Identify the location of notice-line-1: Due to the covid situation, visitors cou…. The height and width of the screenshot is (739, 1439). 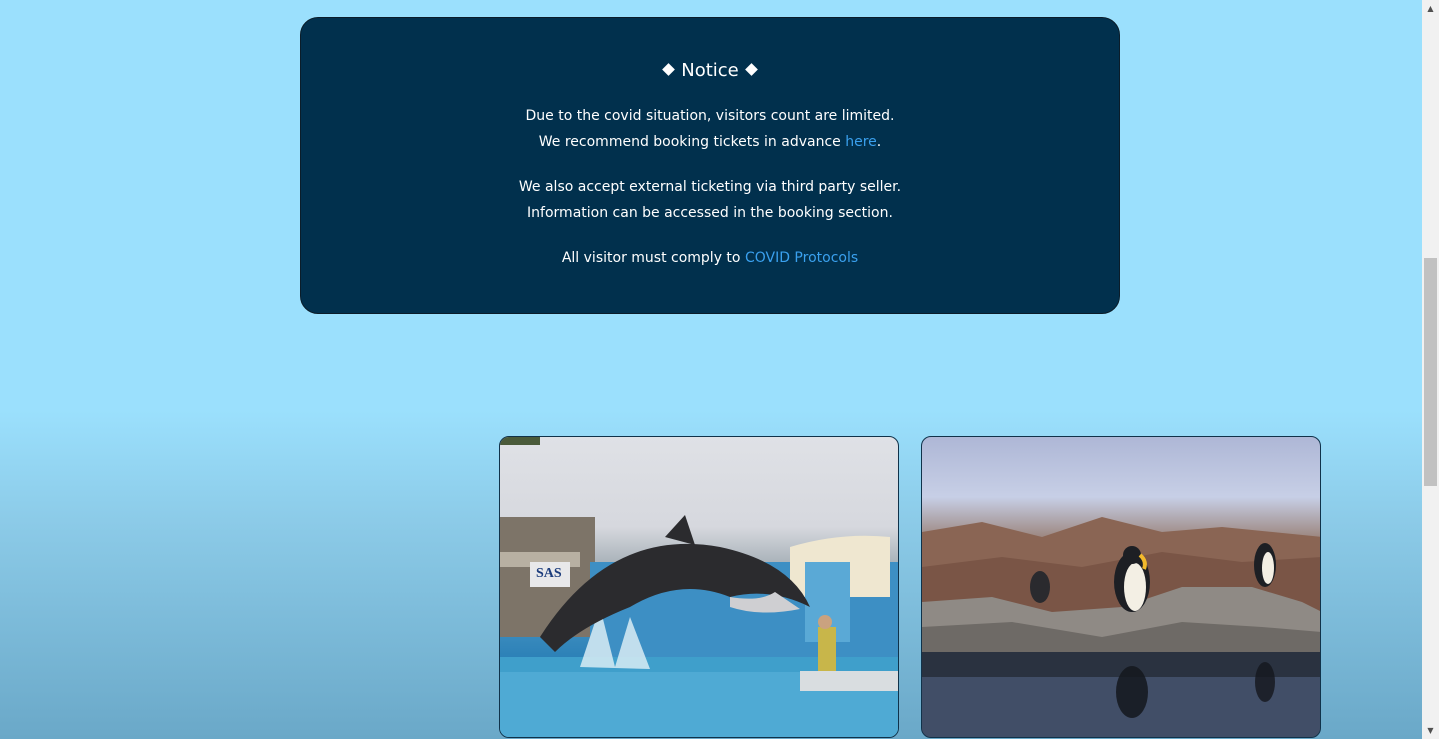
(710, 116).